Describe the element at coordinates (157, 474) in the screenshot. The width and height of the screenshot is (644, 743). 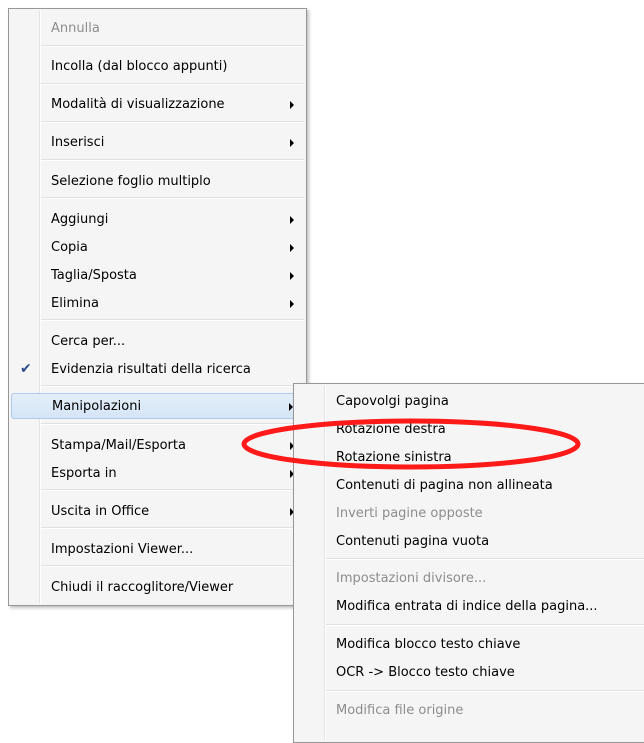
I see `main-item-esporta-in: Esporta in` at that location.